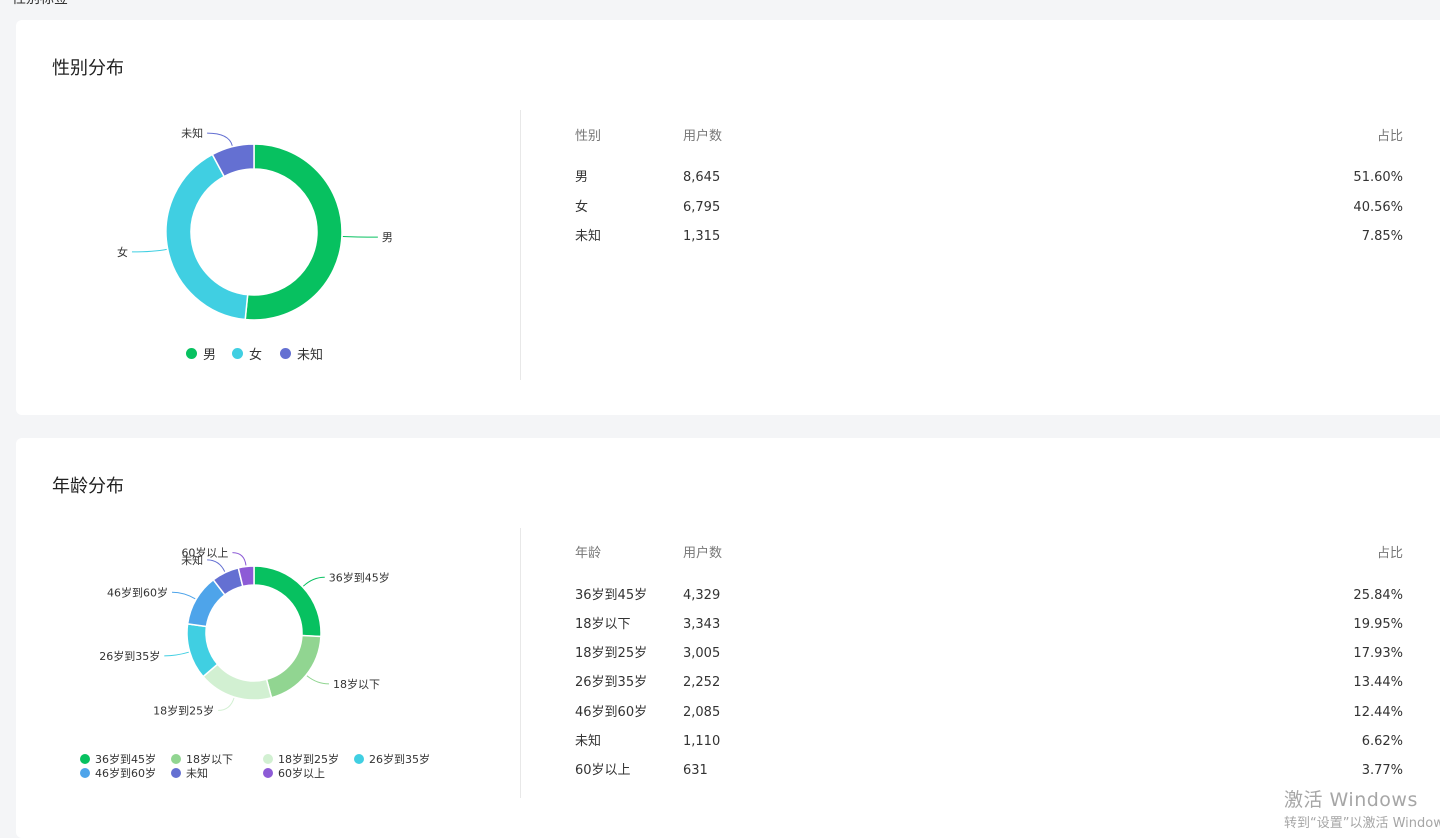 The width and height of the screenshot is (1440, 838). I want to click on table-row: 男 8,645 51.60%, so click(989, 178).